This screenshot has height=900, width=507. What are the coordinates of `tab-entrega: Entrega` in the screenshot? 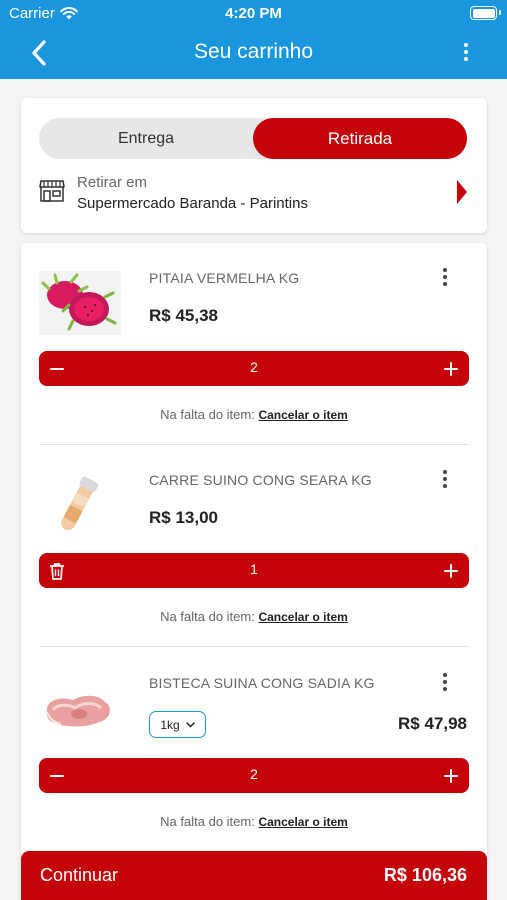 It's located at (146, 138).